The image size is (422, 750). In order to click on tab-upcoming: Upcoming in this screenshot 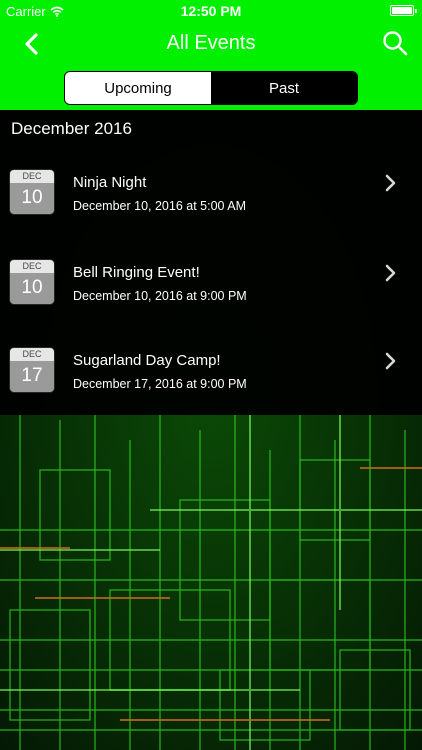, I will do `click(138, 88)`.